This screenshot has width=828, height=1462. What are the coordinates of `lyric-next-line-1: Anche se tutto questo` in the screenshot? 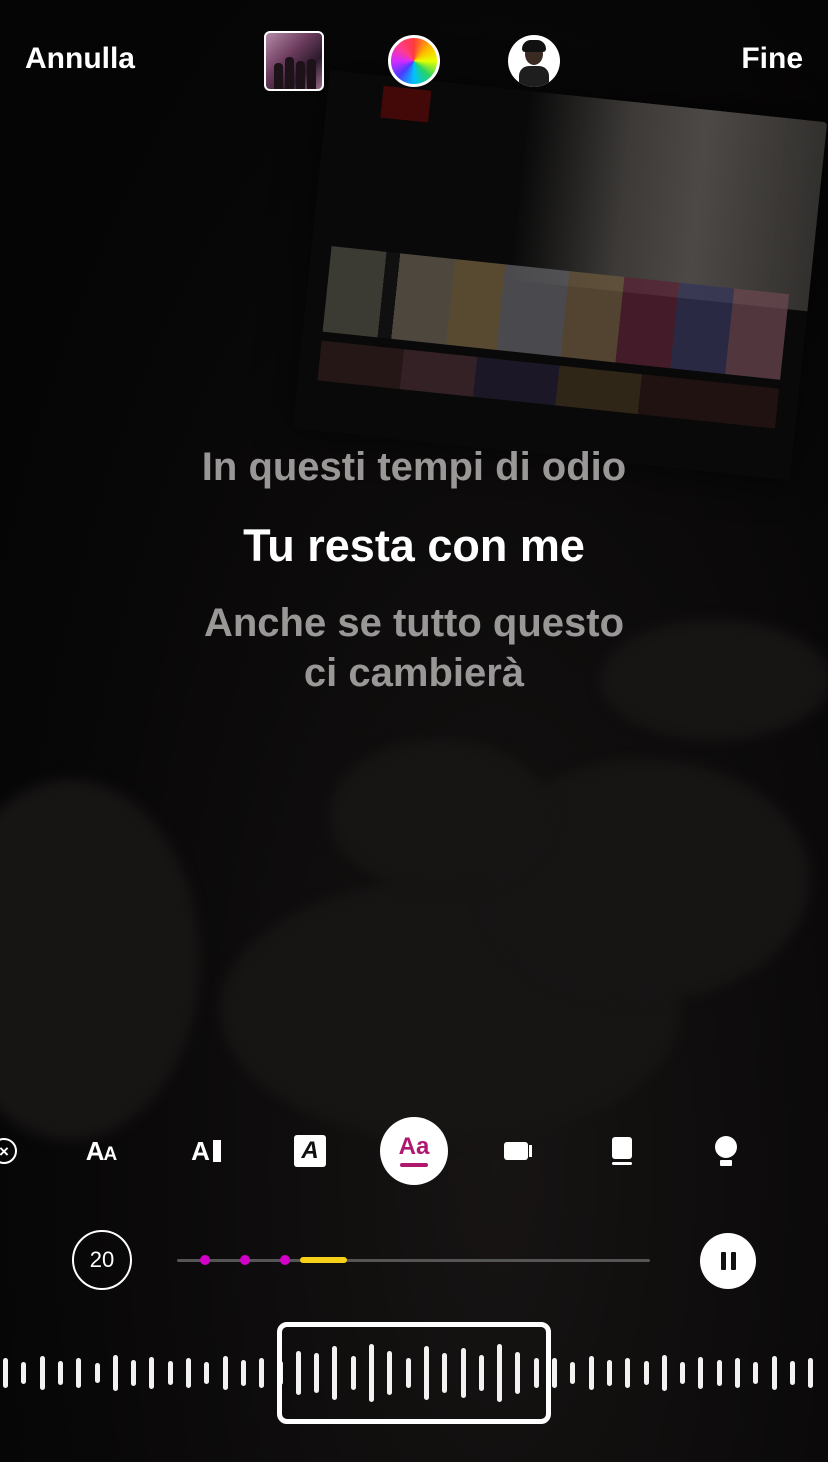 It's located at (414, 623).